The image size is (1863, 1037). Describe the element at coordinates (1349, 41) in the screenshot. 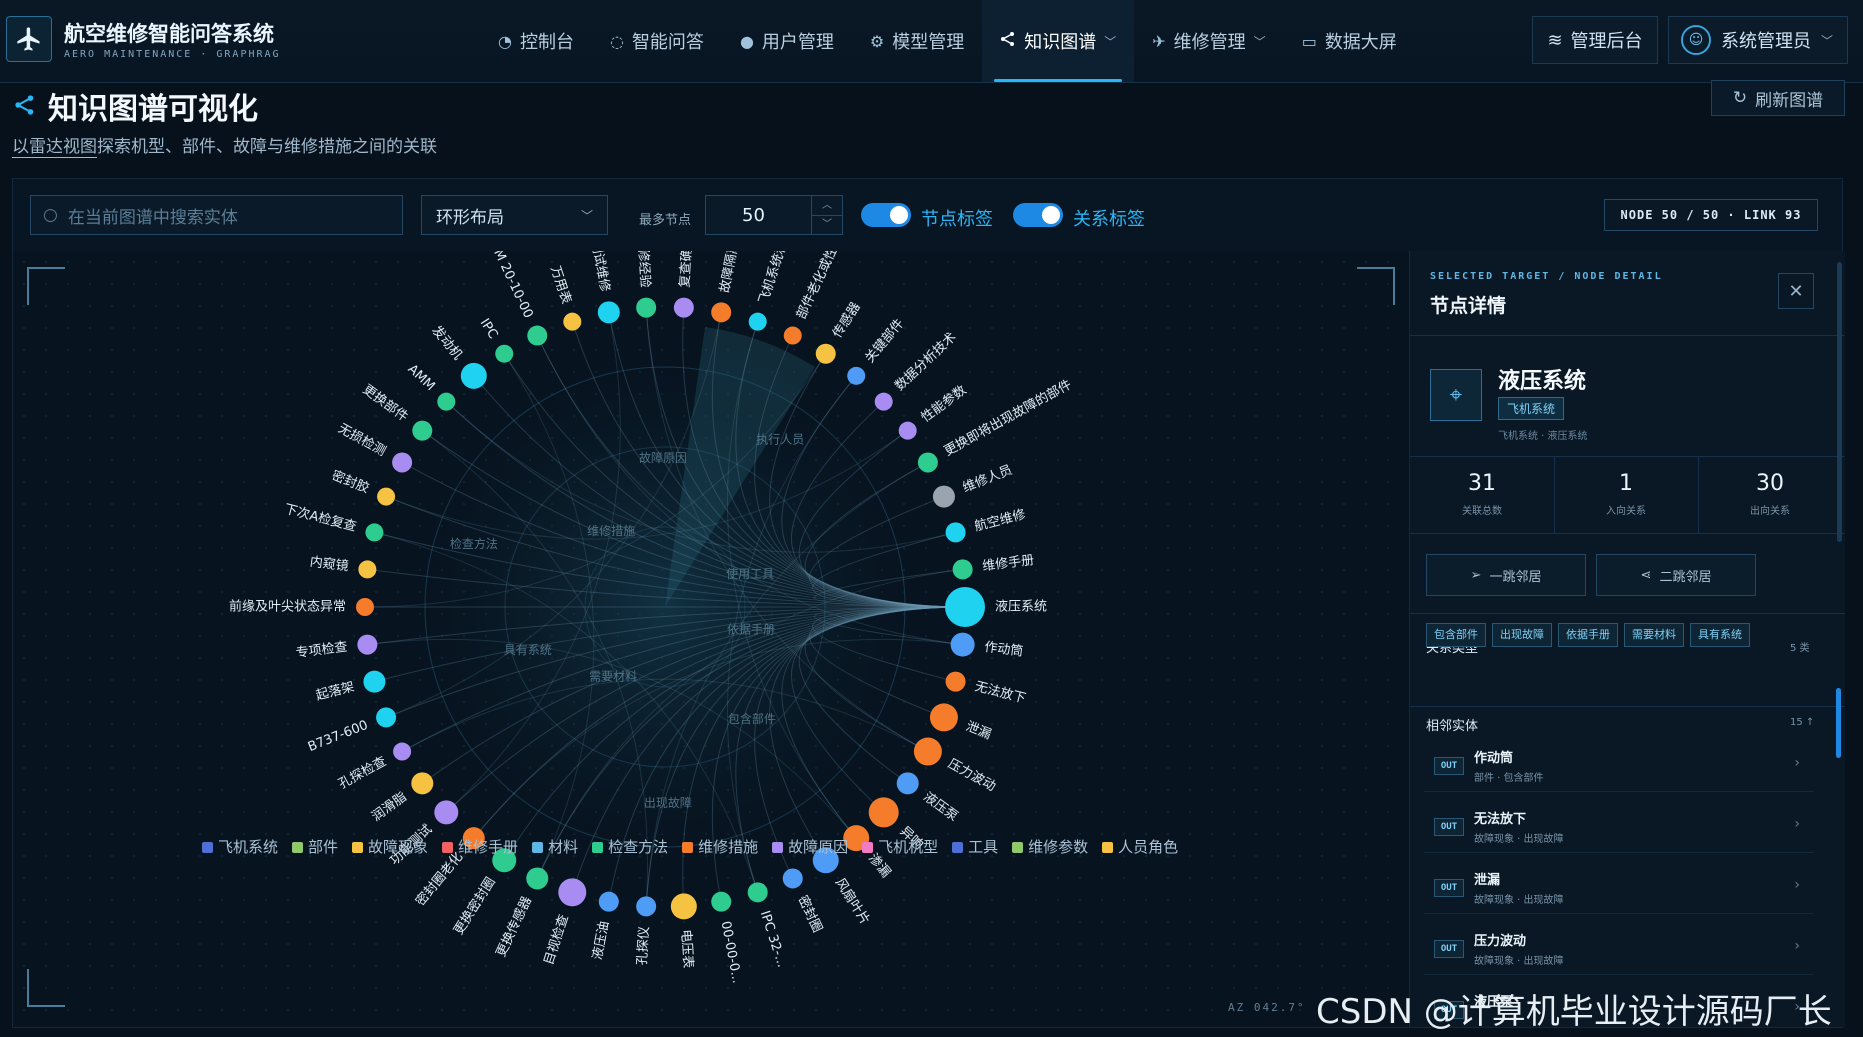

I see `nav-item-bigscreen: ▭ 数据大屏` at that location.